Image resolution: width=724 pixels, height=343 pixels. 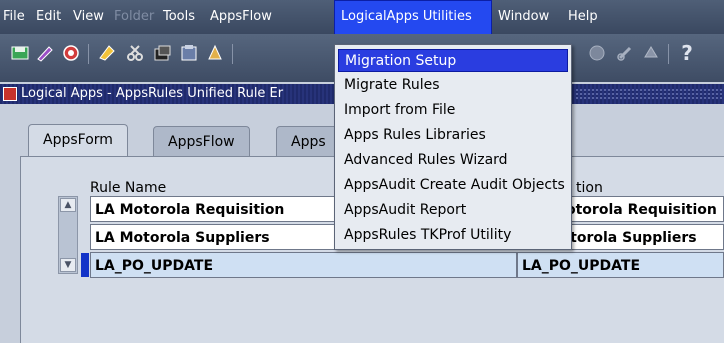 I want to click on link-icon, so click(x=625, y=53).